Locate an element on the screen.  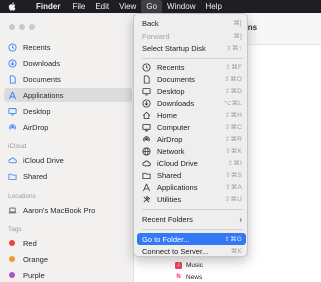
menu-item-documents: Documents ⇧⌘O is located at coordinates (191, 79).